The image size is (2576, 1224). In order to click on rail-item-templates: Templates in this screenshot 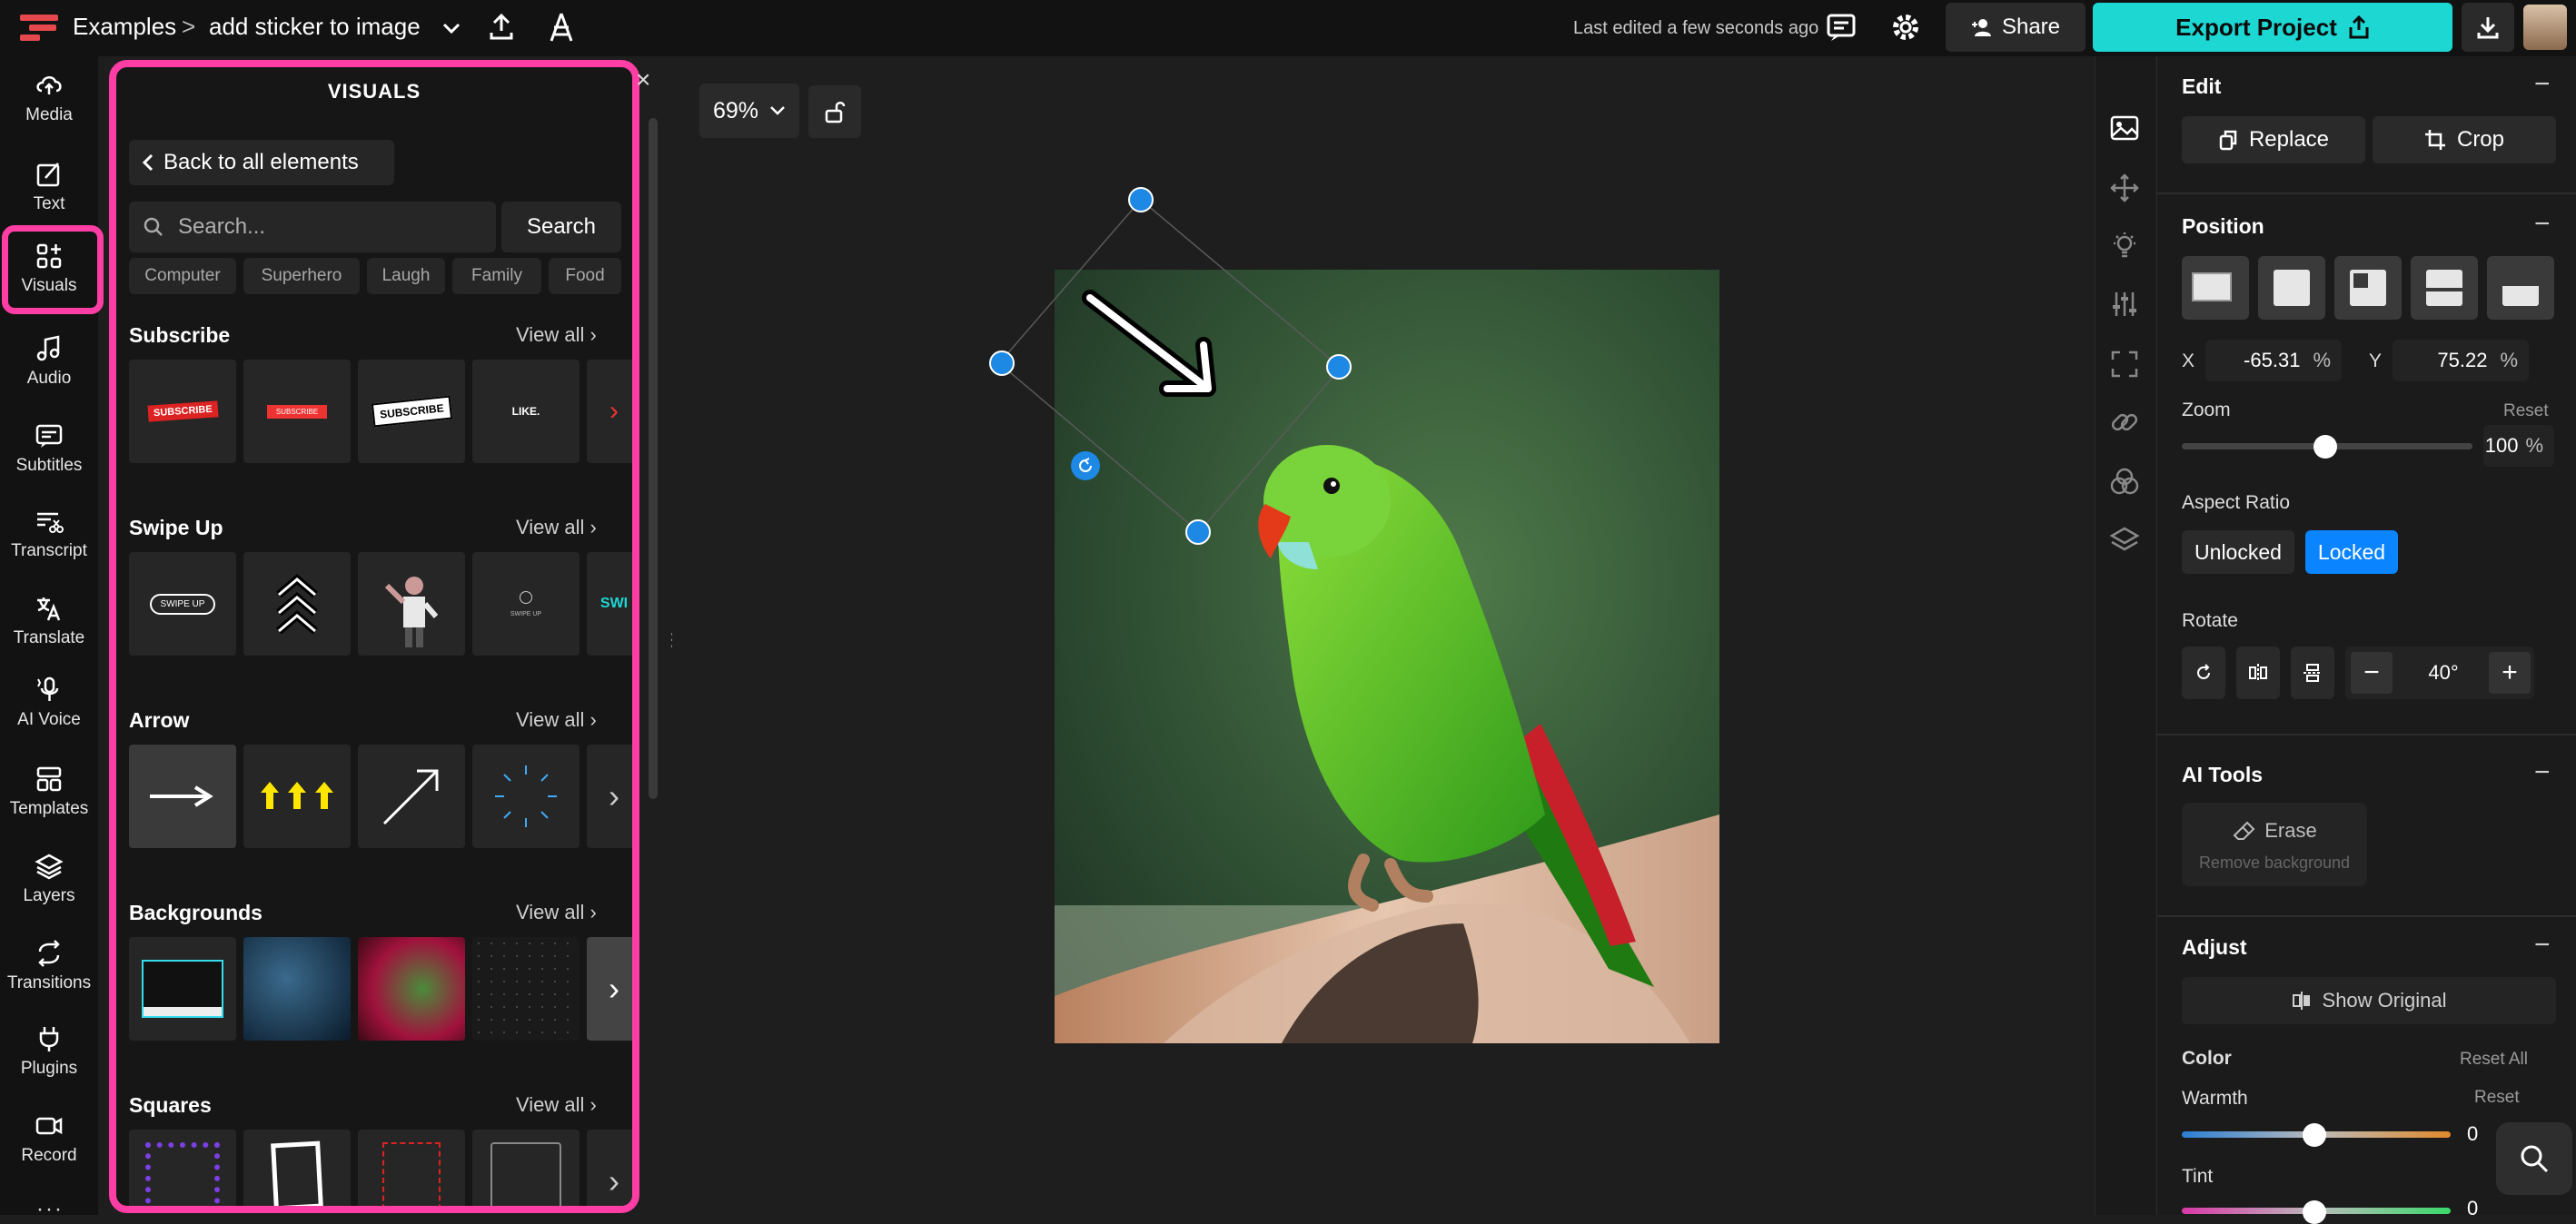, I will do `click(49, 792)`.